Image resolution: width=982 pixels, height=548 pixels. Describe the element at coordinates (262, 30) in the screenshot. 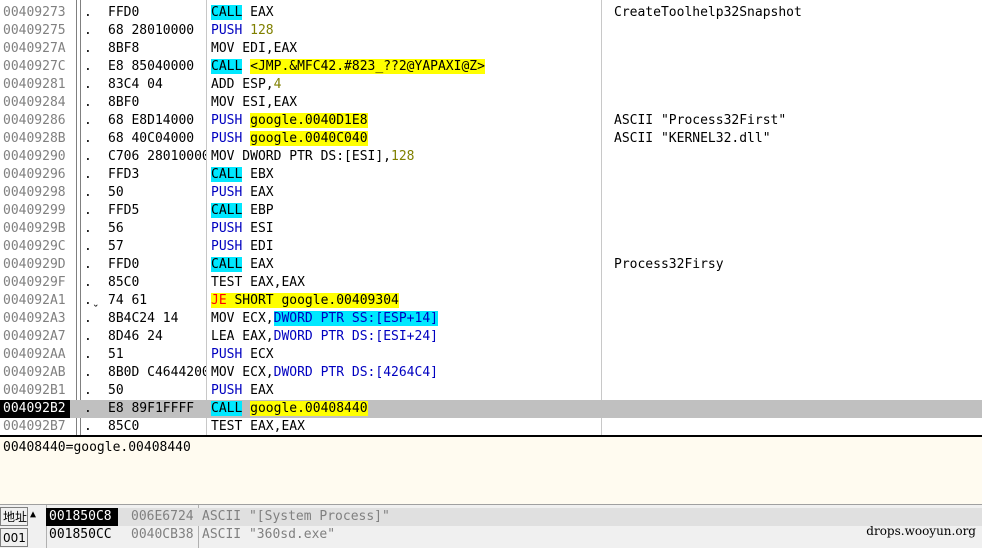

I see `instruction-token: 128` at that location.